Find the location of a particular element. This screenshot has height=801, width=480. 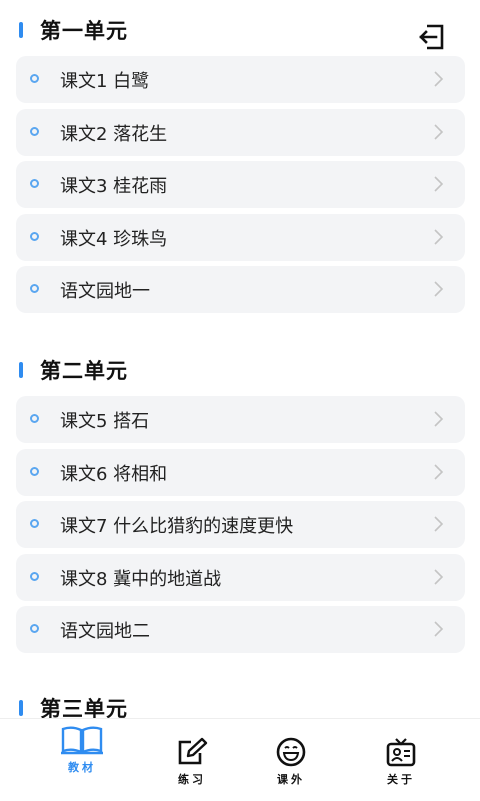

lesson-label: 课文7 什么比猎豹的速度更快 is located at coordinates (177, 526).